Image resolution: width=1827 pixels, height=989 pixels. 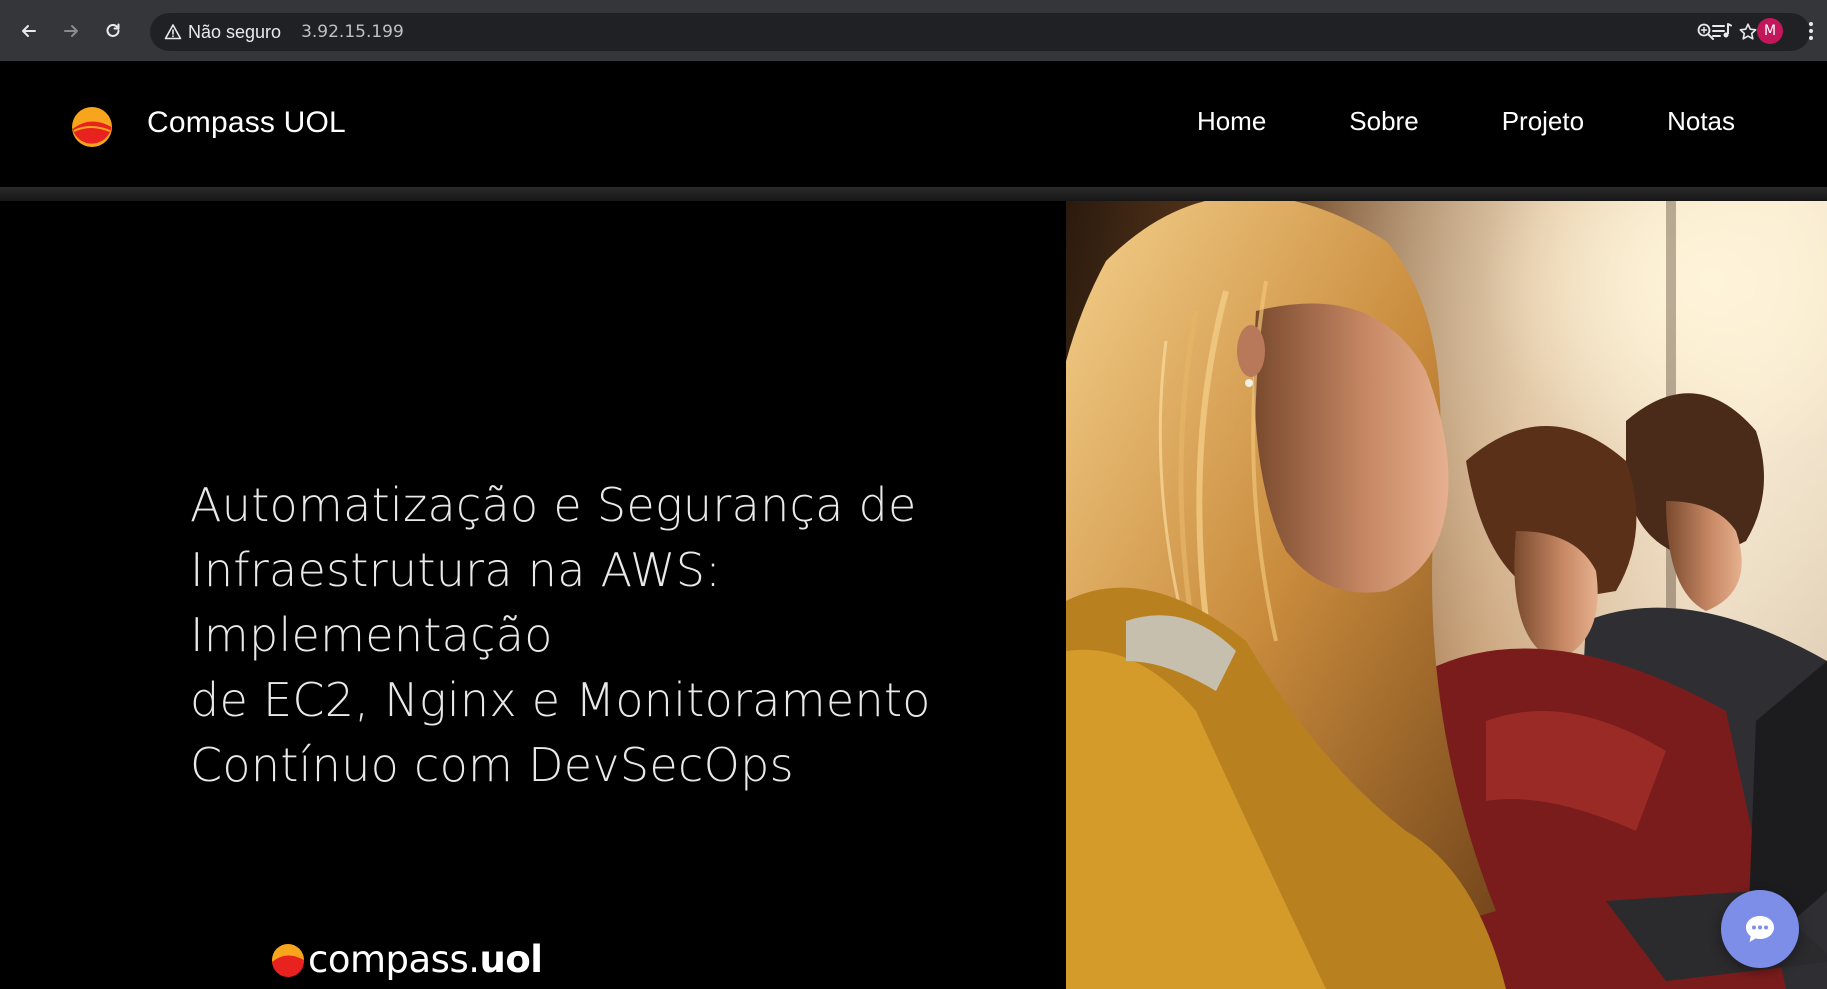 I want to click on hero-title-line: de EC2, Nginx e Monitoramento, so click(x=560, y=700).